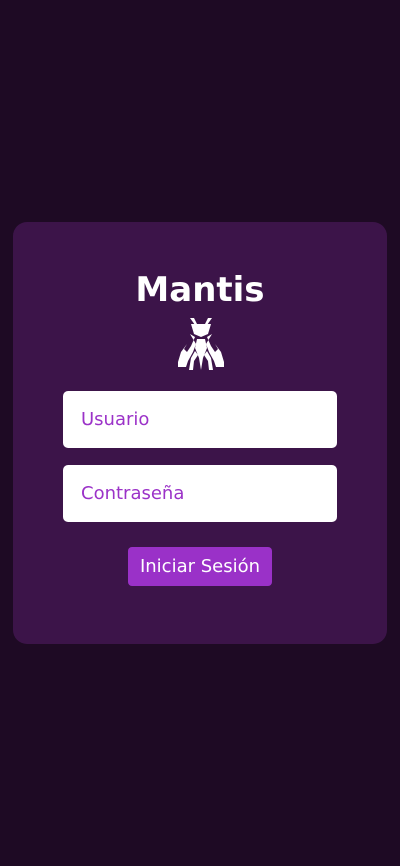 The image size is (400, 866). I want to click on mantis-icon, so click(201, 344).